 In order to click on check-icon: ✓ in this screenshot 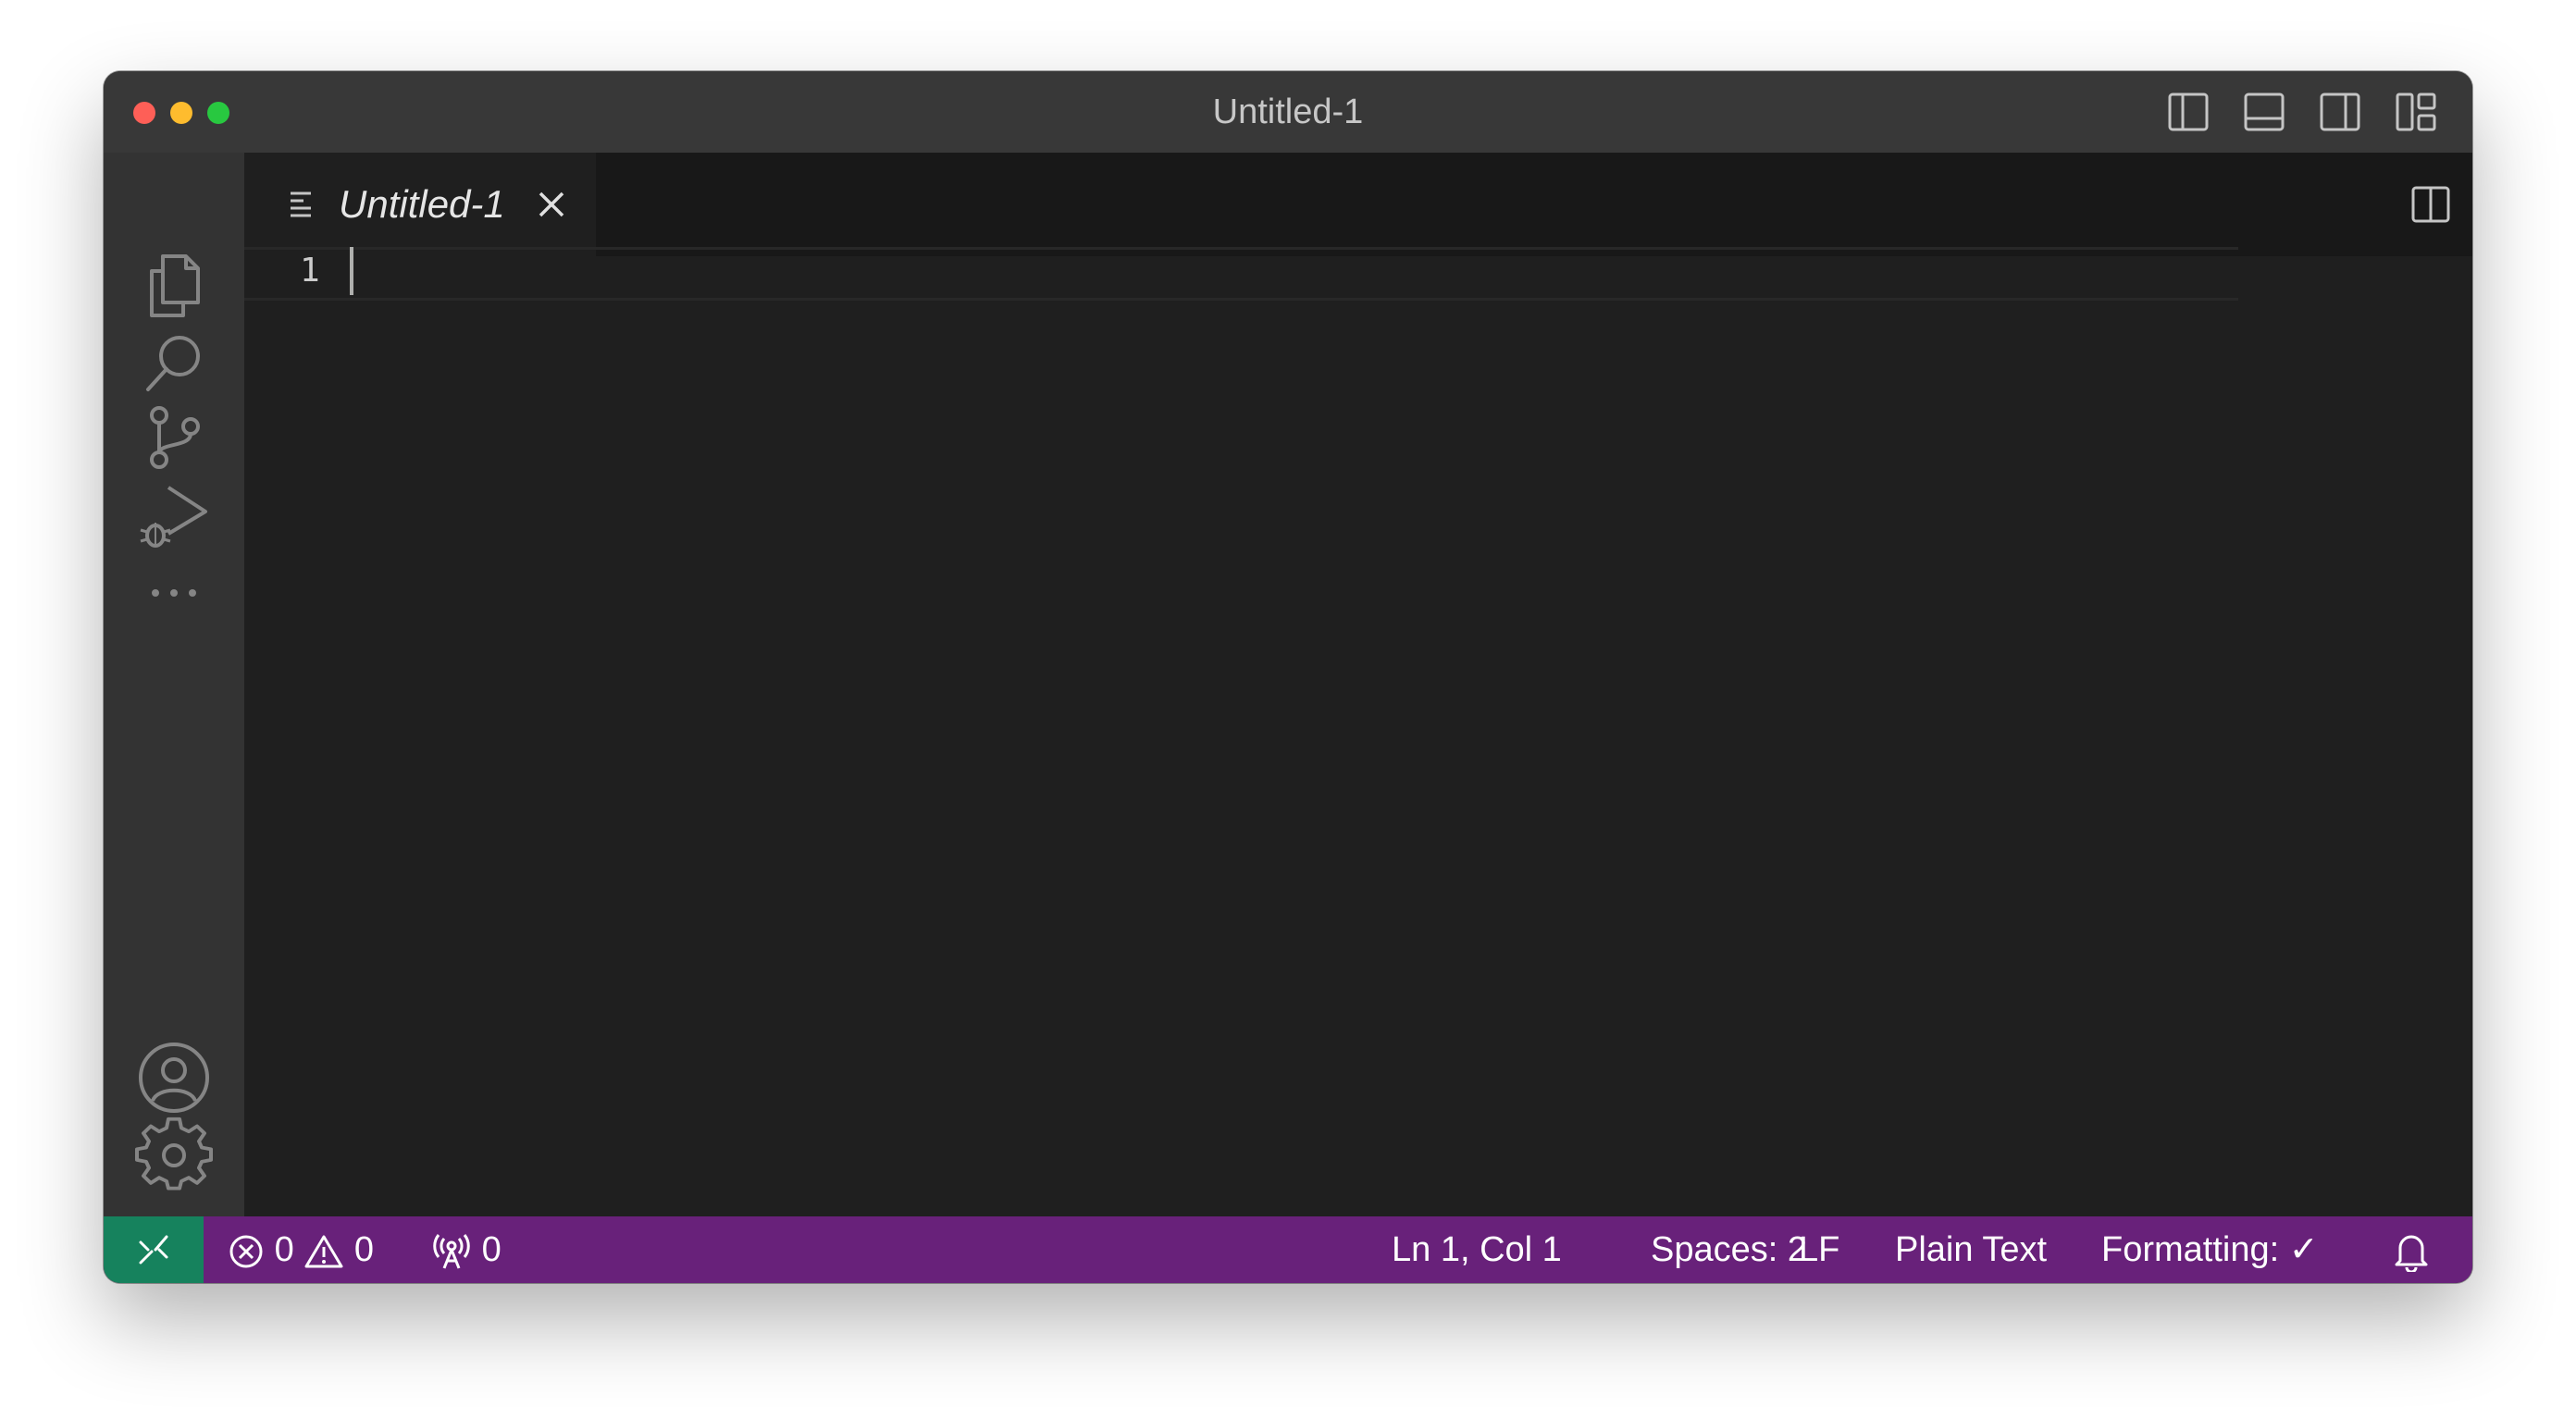, I will do `click(2303, 1249)`.